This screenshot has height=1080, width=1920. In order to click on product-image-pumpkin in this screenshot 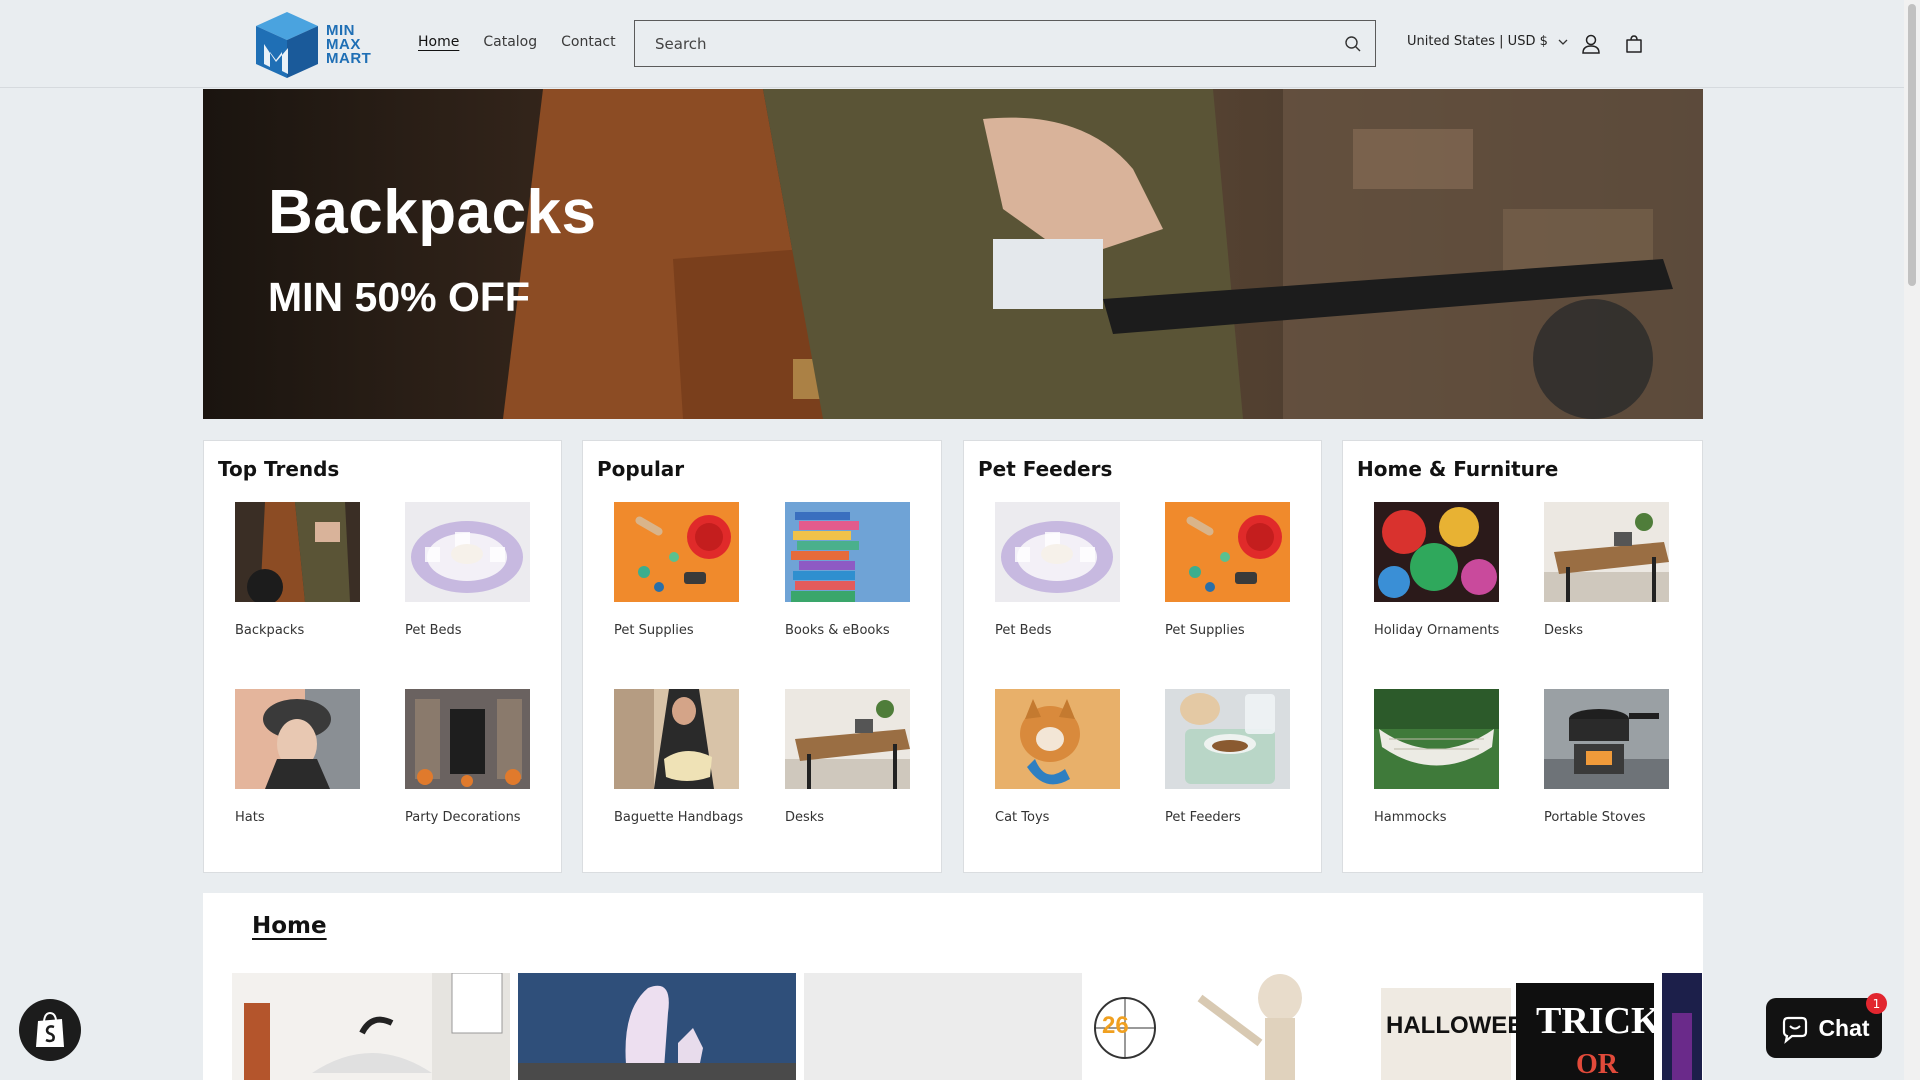, I will do `click(371, 1026)`.